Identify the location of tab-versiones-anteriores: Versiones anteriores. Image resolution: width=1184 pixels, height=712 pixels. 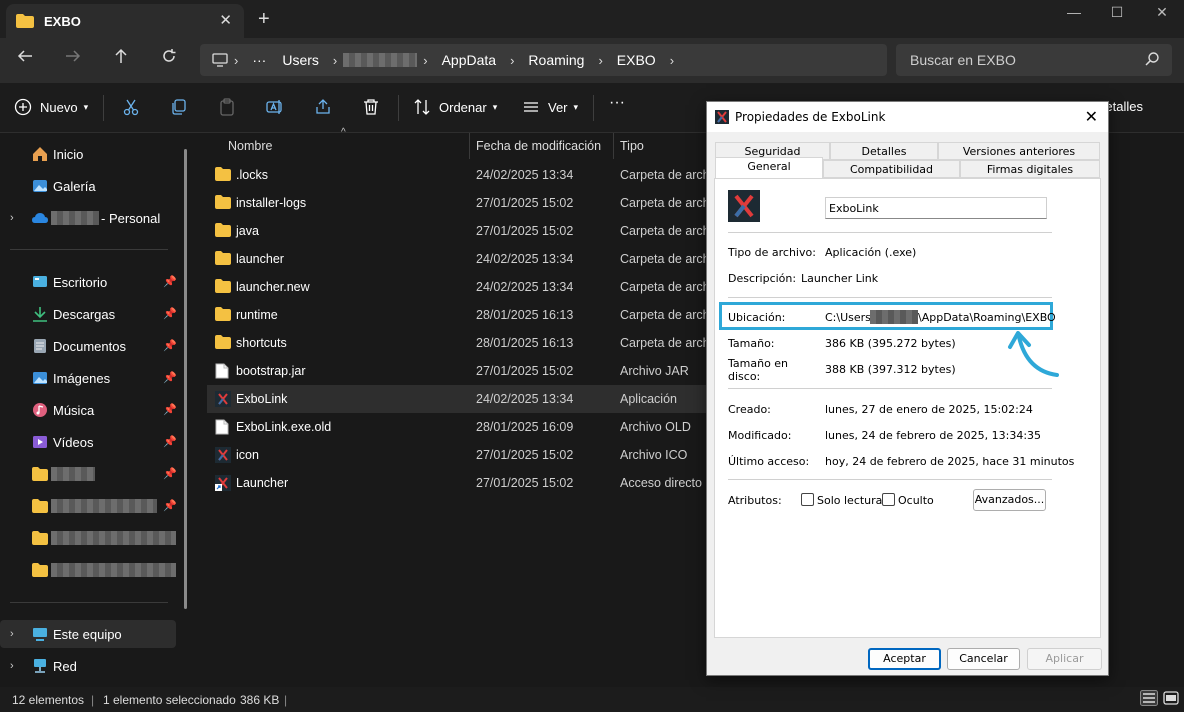
(1019, 151).